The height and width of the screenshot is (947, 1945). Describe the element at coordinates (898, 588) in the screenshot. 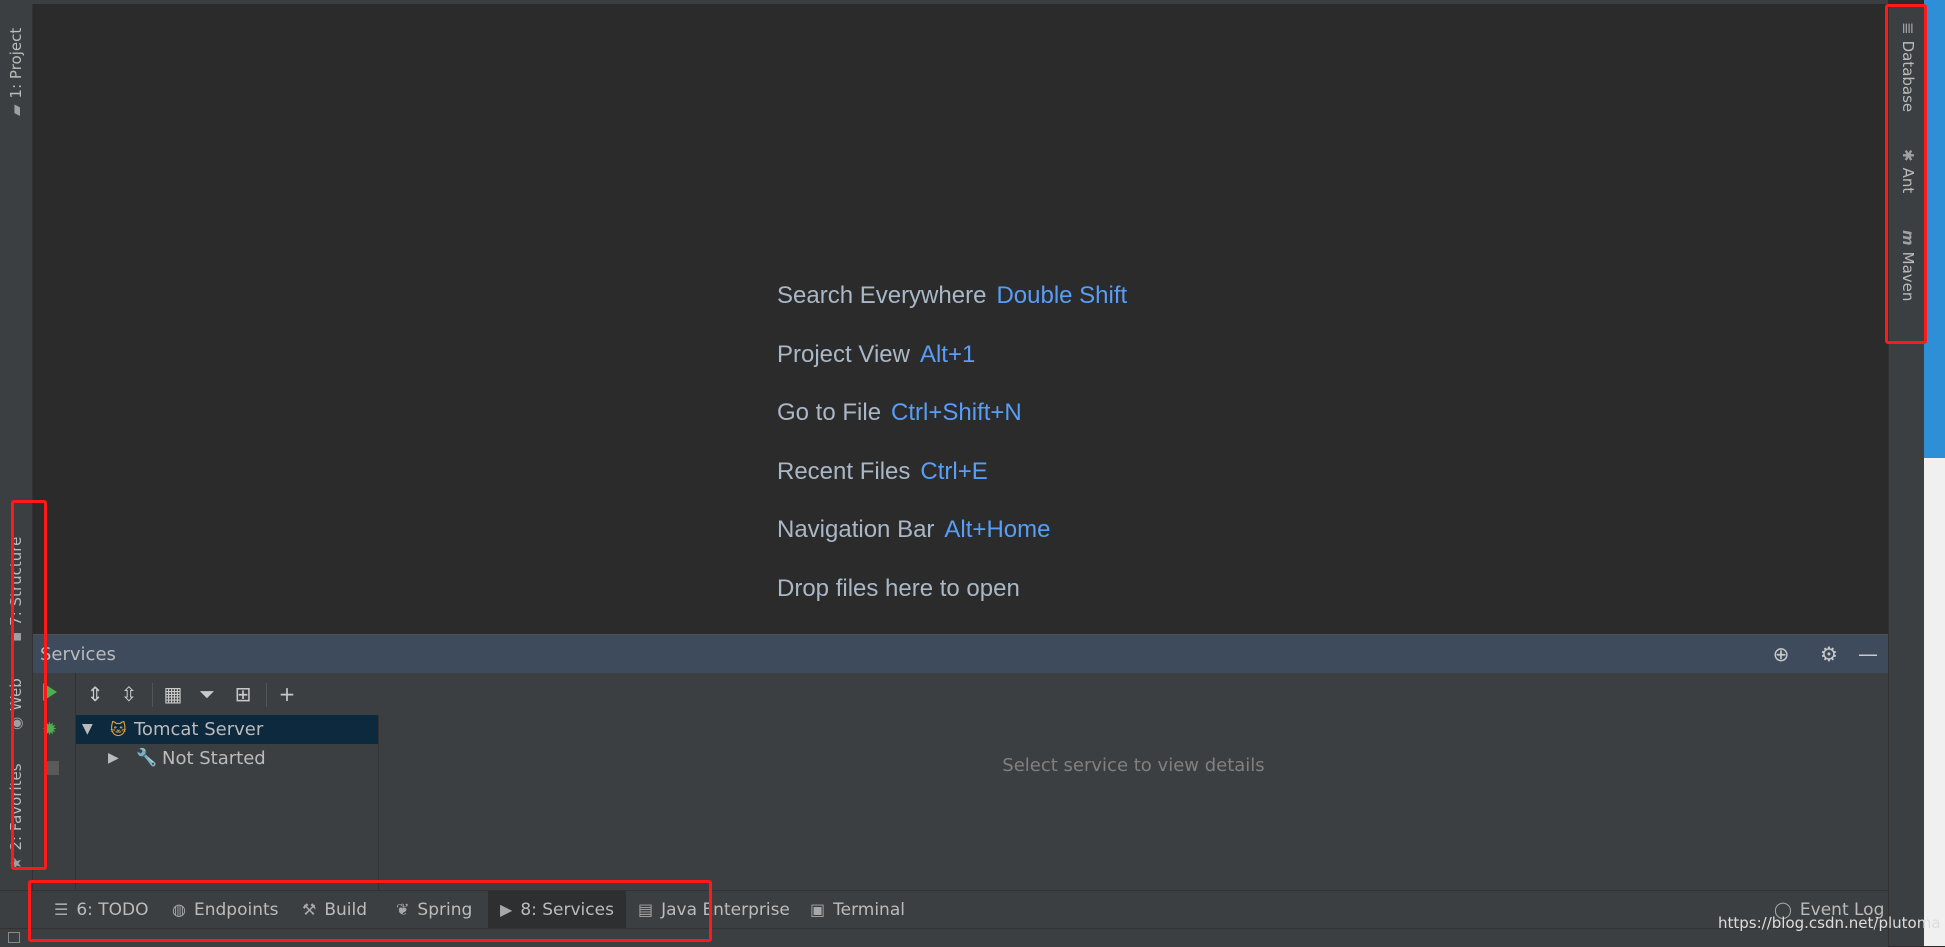

I see `hint-drop-files: Drop files here to open` at that location.